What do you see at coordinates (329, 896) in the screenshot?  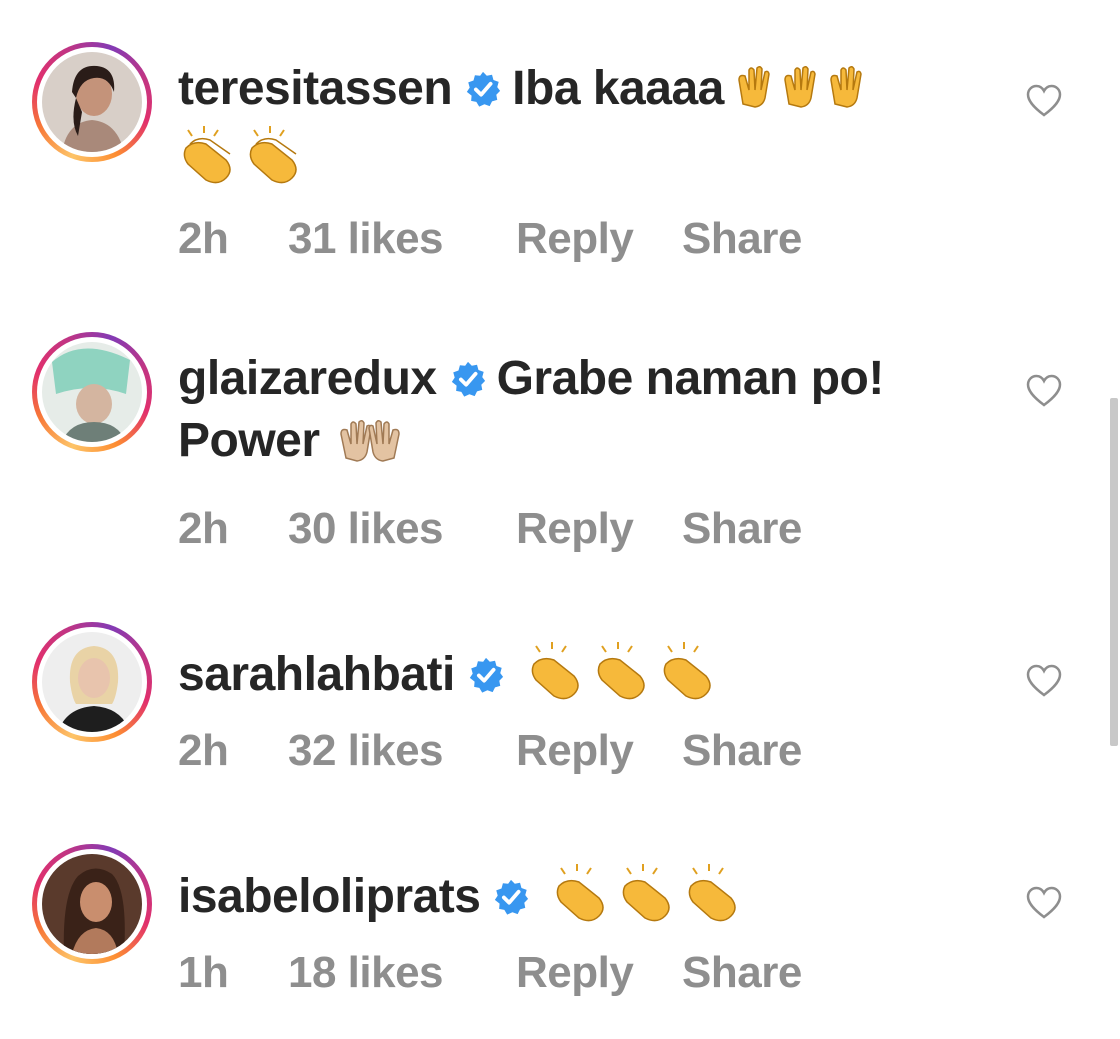 I see `comment-username: isabeloliprats` at bounding box center [329, 896].